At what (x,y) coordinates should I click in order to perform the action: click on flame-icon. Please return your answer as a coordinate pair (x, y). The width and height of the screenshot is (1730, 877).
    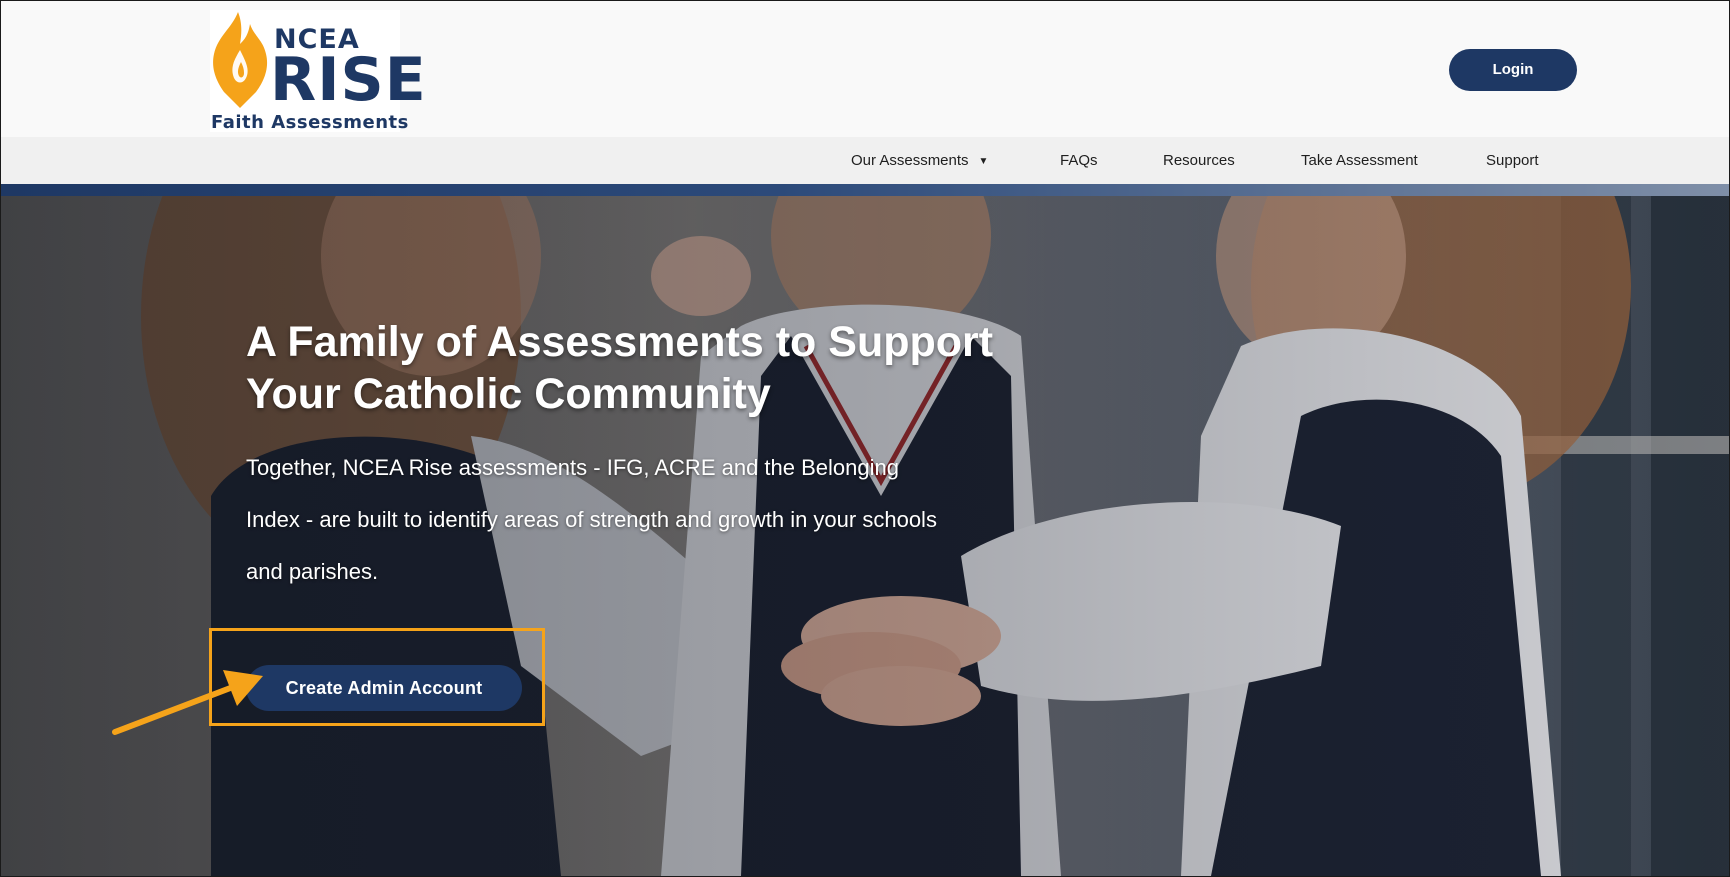
    Looking at the image, I should click on (240, 60).